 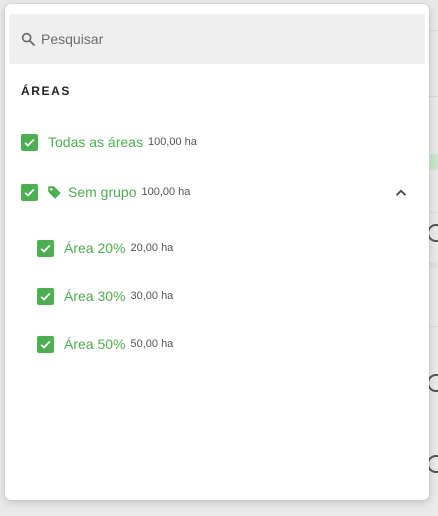 I want to click on area-label: Área 50%, so click(x=95, y=344).